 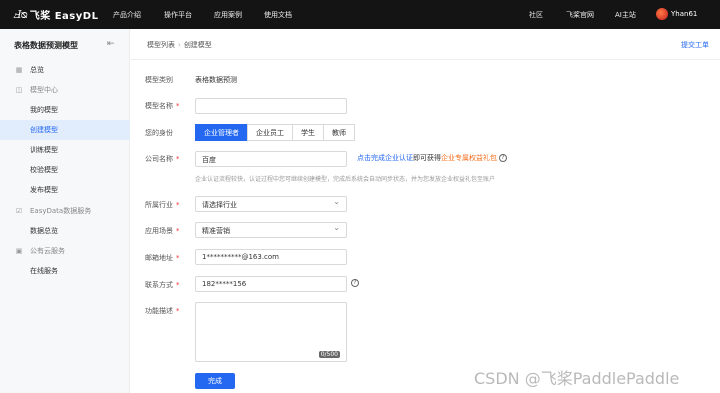 I want to click on nav-operation-platform: 操作平台, so click(x=178, y=15).